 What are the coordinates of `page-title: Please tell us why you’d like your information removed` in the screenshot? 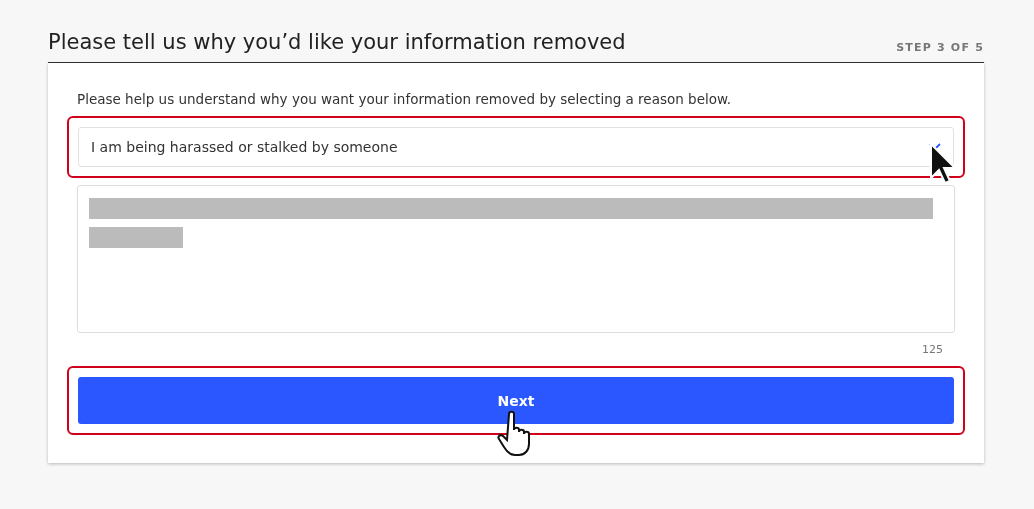 It's located at (337, 42).